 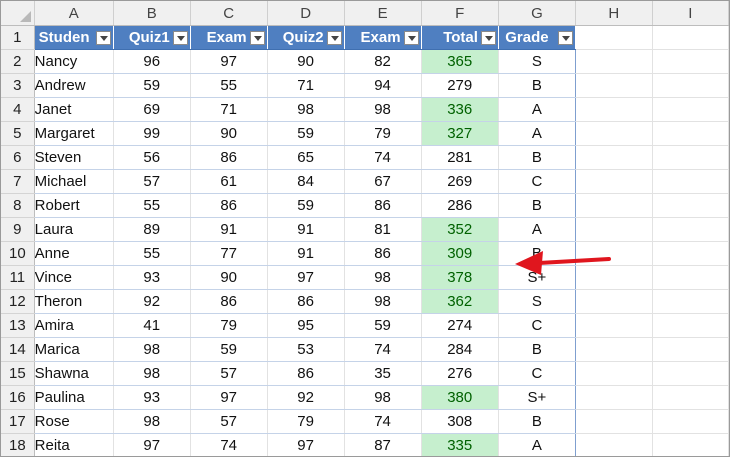 What do you see at coordinates (537, 325) in the screenshot?
I see `cell-grade: C` at bounding box center [537, 325].